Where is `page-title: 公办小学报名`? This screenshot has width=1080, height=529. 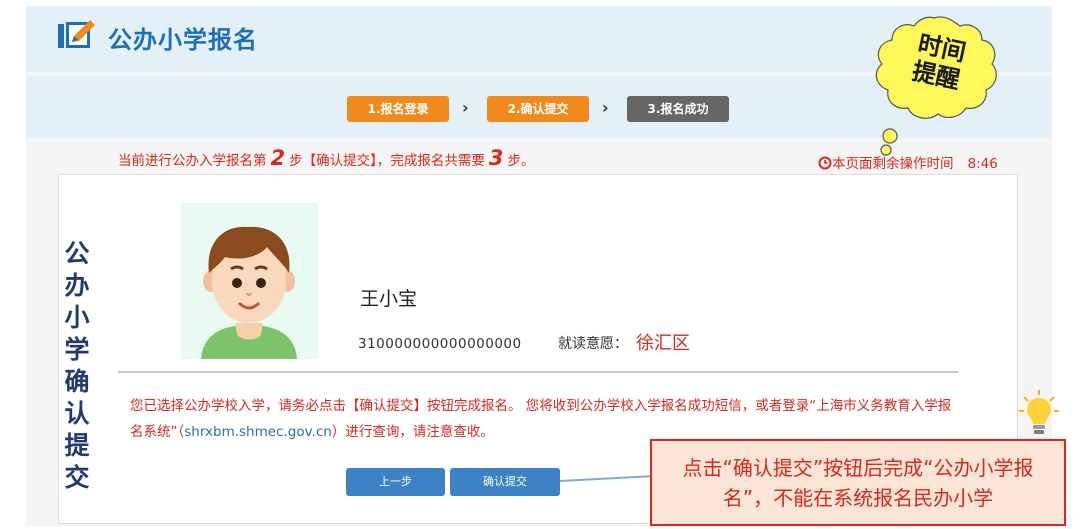 page-title: 公办小学报名 is located at coordinates (183, 40).